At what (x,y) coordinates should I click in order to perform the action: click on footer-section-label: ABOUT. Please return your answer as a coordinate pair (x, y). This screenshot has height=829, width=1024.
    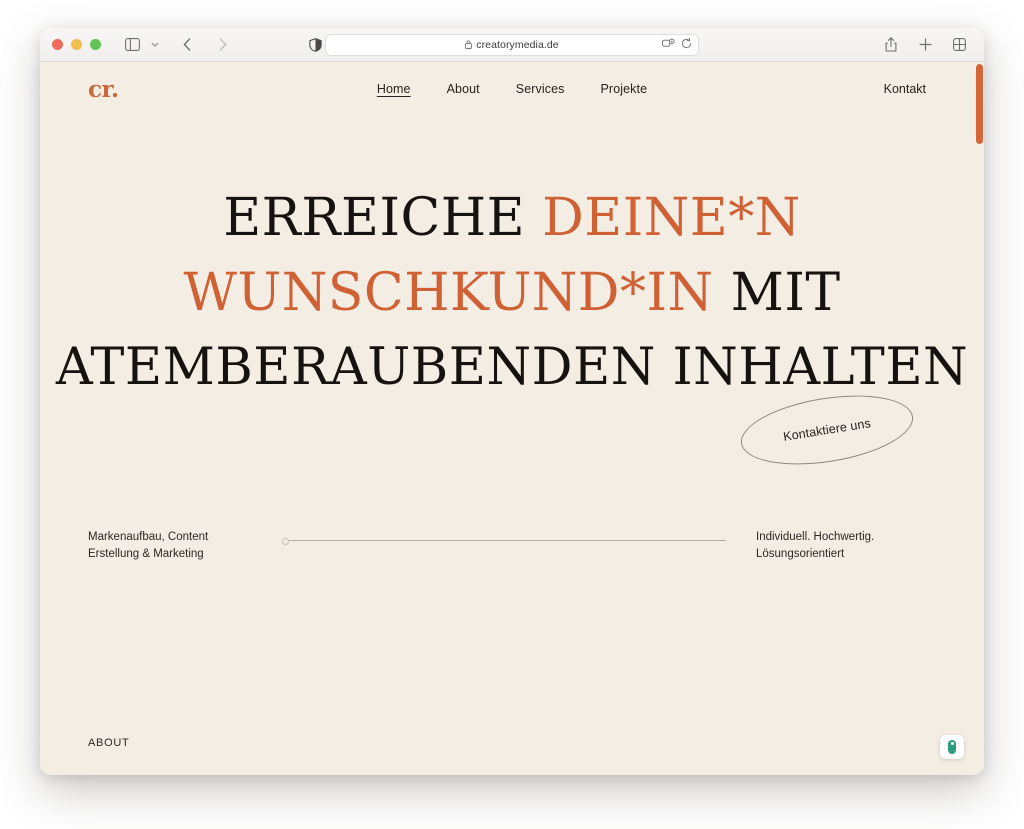
    Looking at the image, I should click on (108, 743).